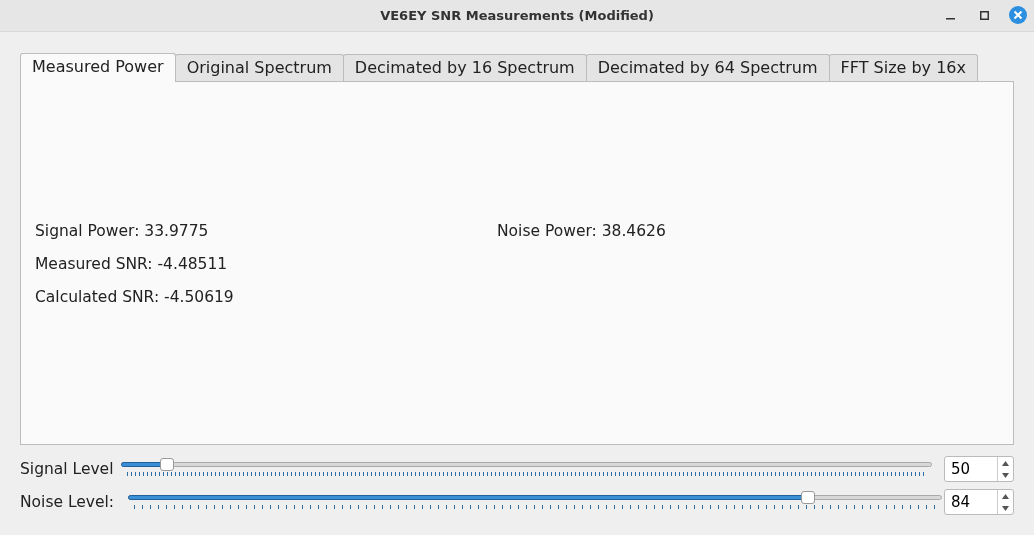 This screenshot has width=1034, height=535. Describe the element at coordinates (132, 264) in the screenshot. I see `reading-label: Measured SNR: -4.48511` at that location.